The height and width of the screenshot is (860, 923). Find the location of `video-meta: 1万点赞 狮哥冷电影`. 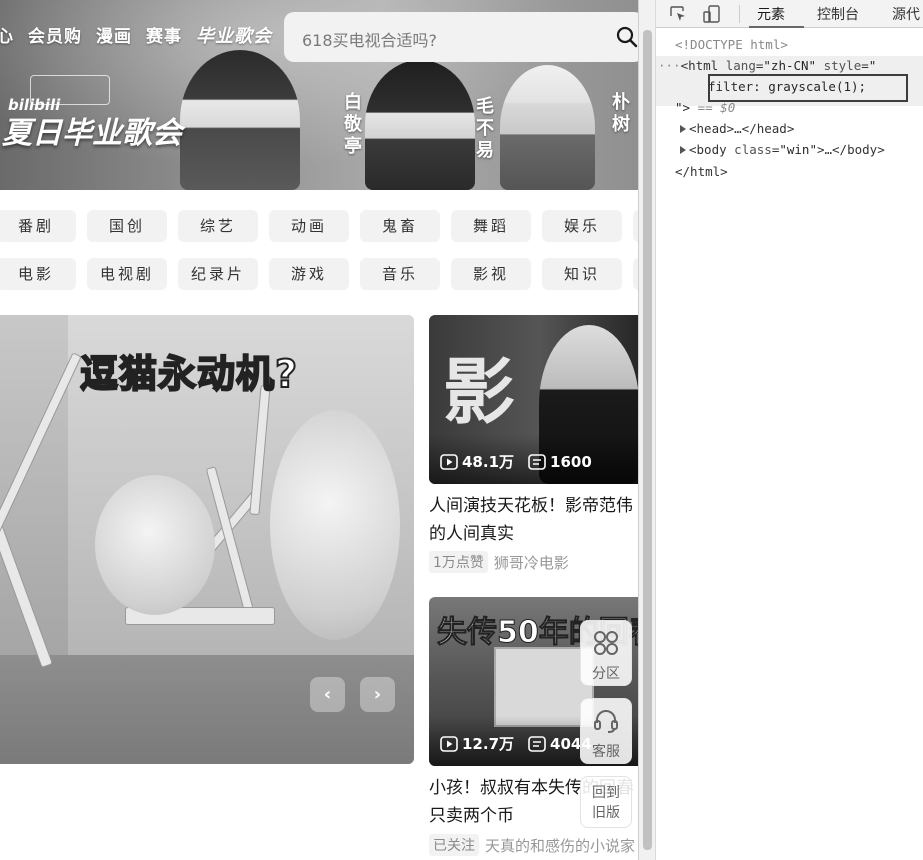

video-meta: 1万点赞 狮哥冷电影 is located at coordinates (499, 562).